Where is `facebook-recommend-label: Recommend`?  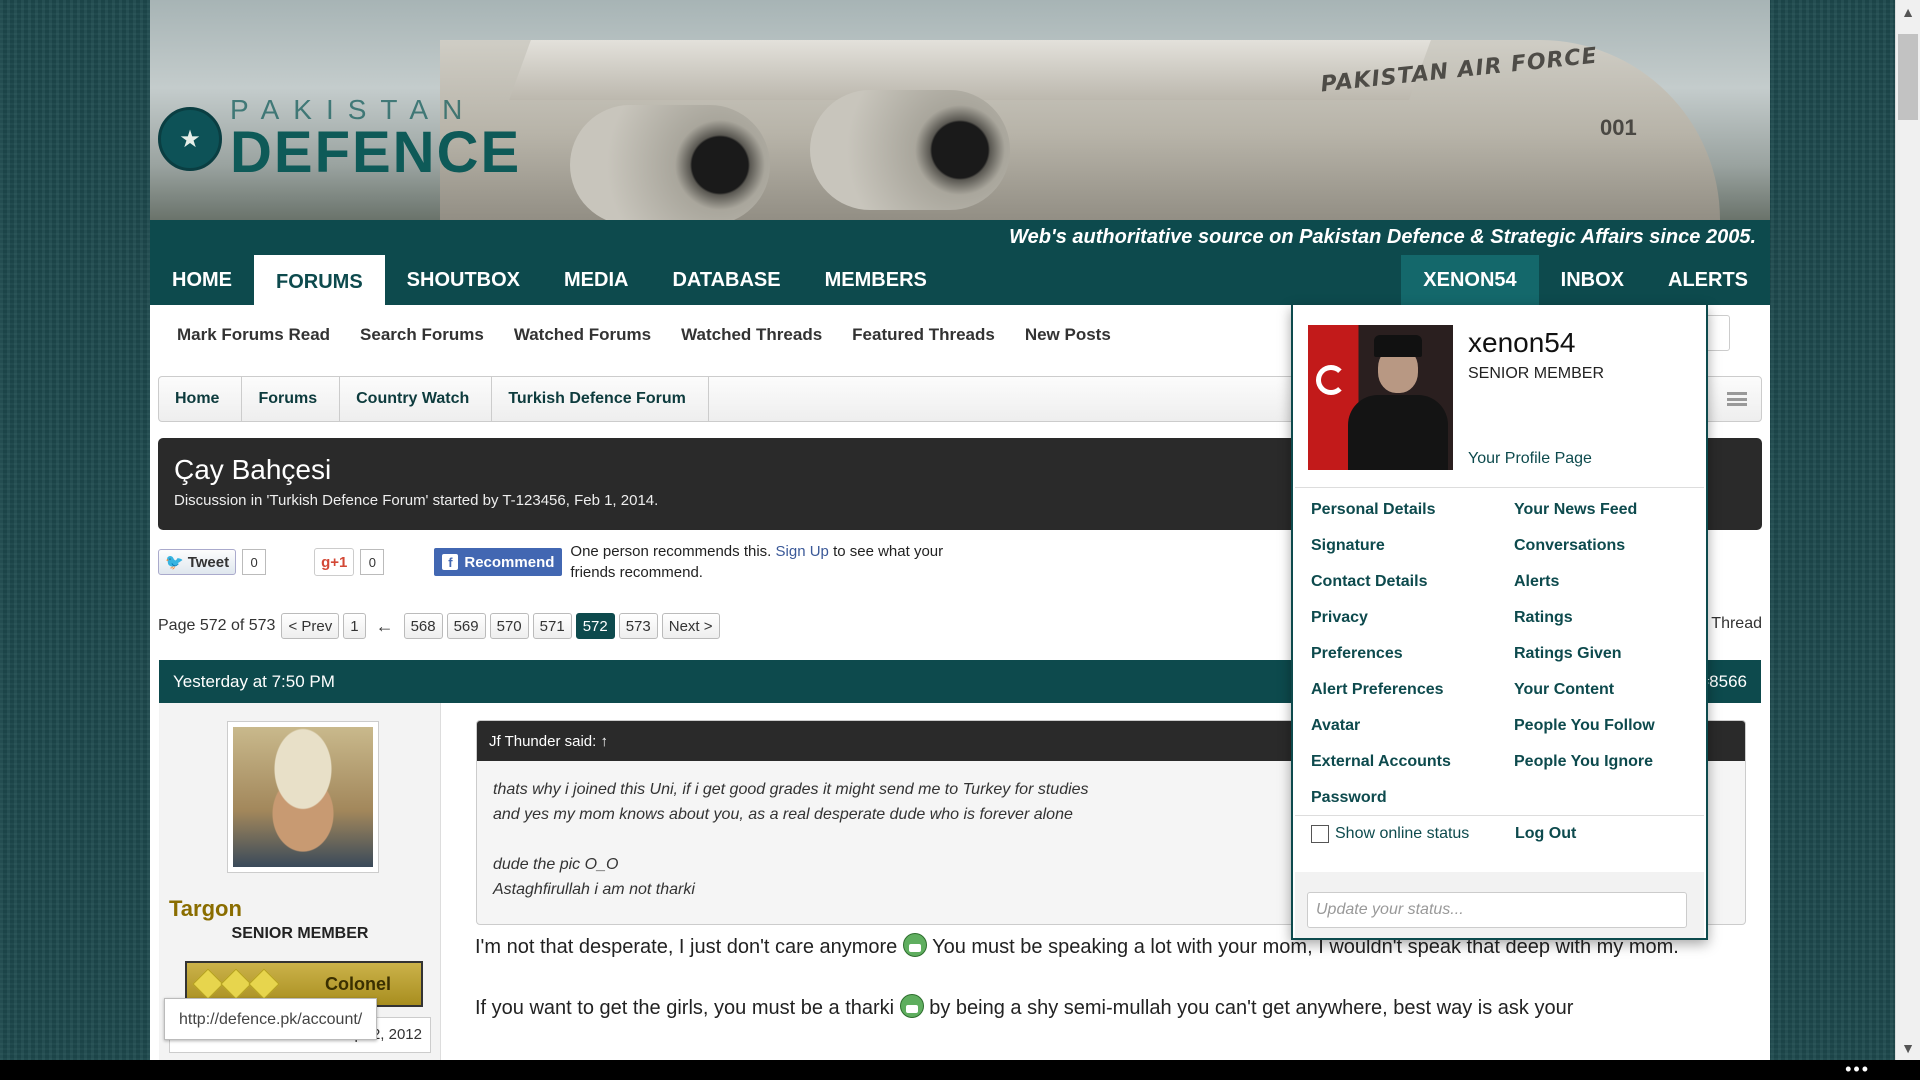
facebook-recommend-label: Recommend is located at coordinates (509, 562).